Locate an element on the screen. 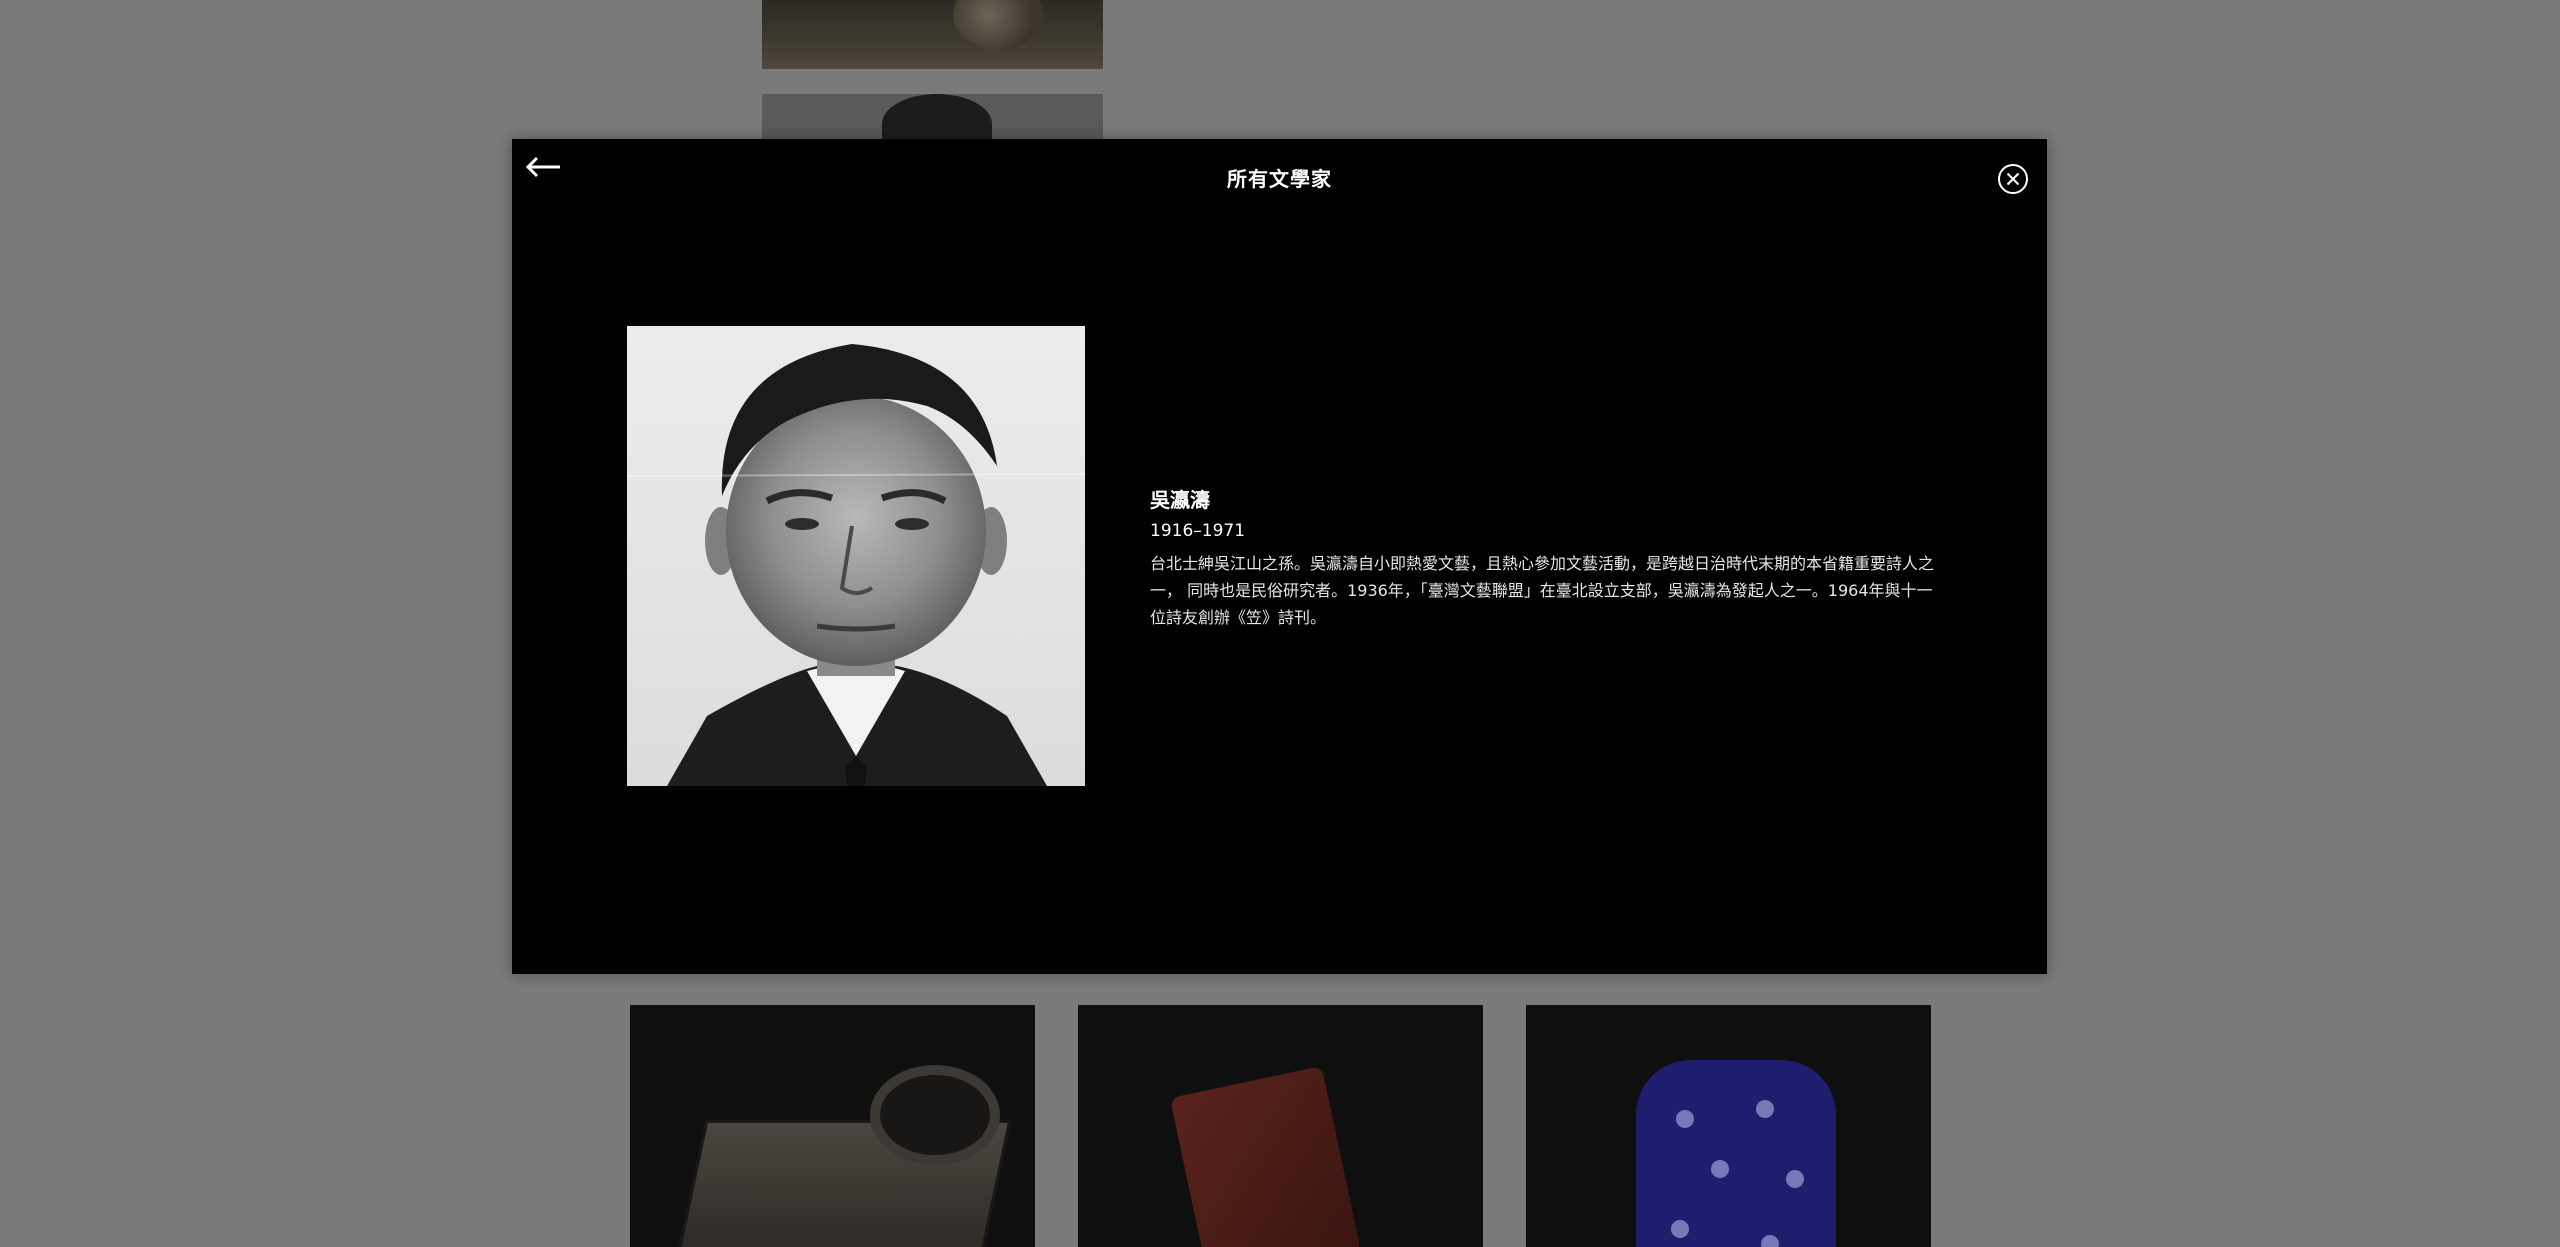 The width and height of the screenshot is (2560, 1247). gallery-card-seal is located at coordinates (1280, 1126).